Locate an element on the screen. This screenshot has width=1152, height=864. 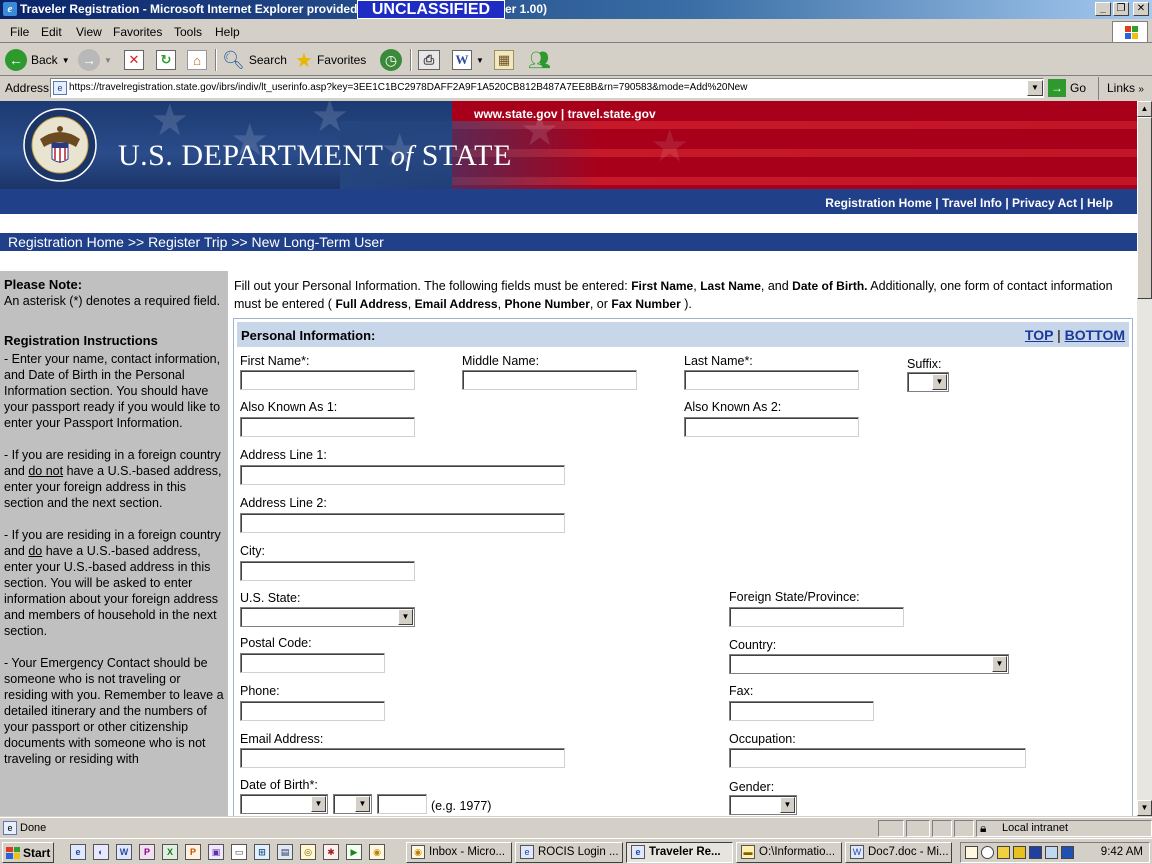
discuss-button: ▦ is located at coordinates (504, 60).